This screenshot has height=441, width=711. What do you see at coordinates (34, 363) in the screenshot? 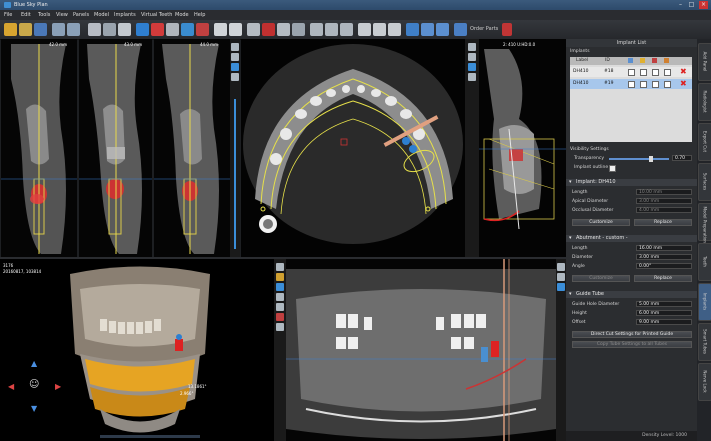
I see `nav-up-arrow-icon: ▲` at bounding box center [34, 363].